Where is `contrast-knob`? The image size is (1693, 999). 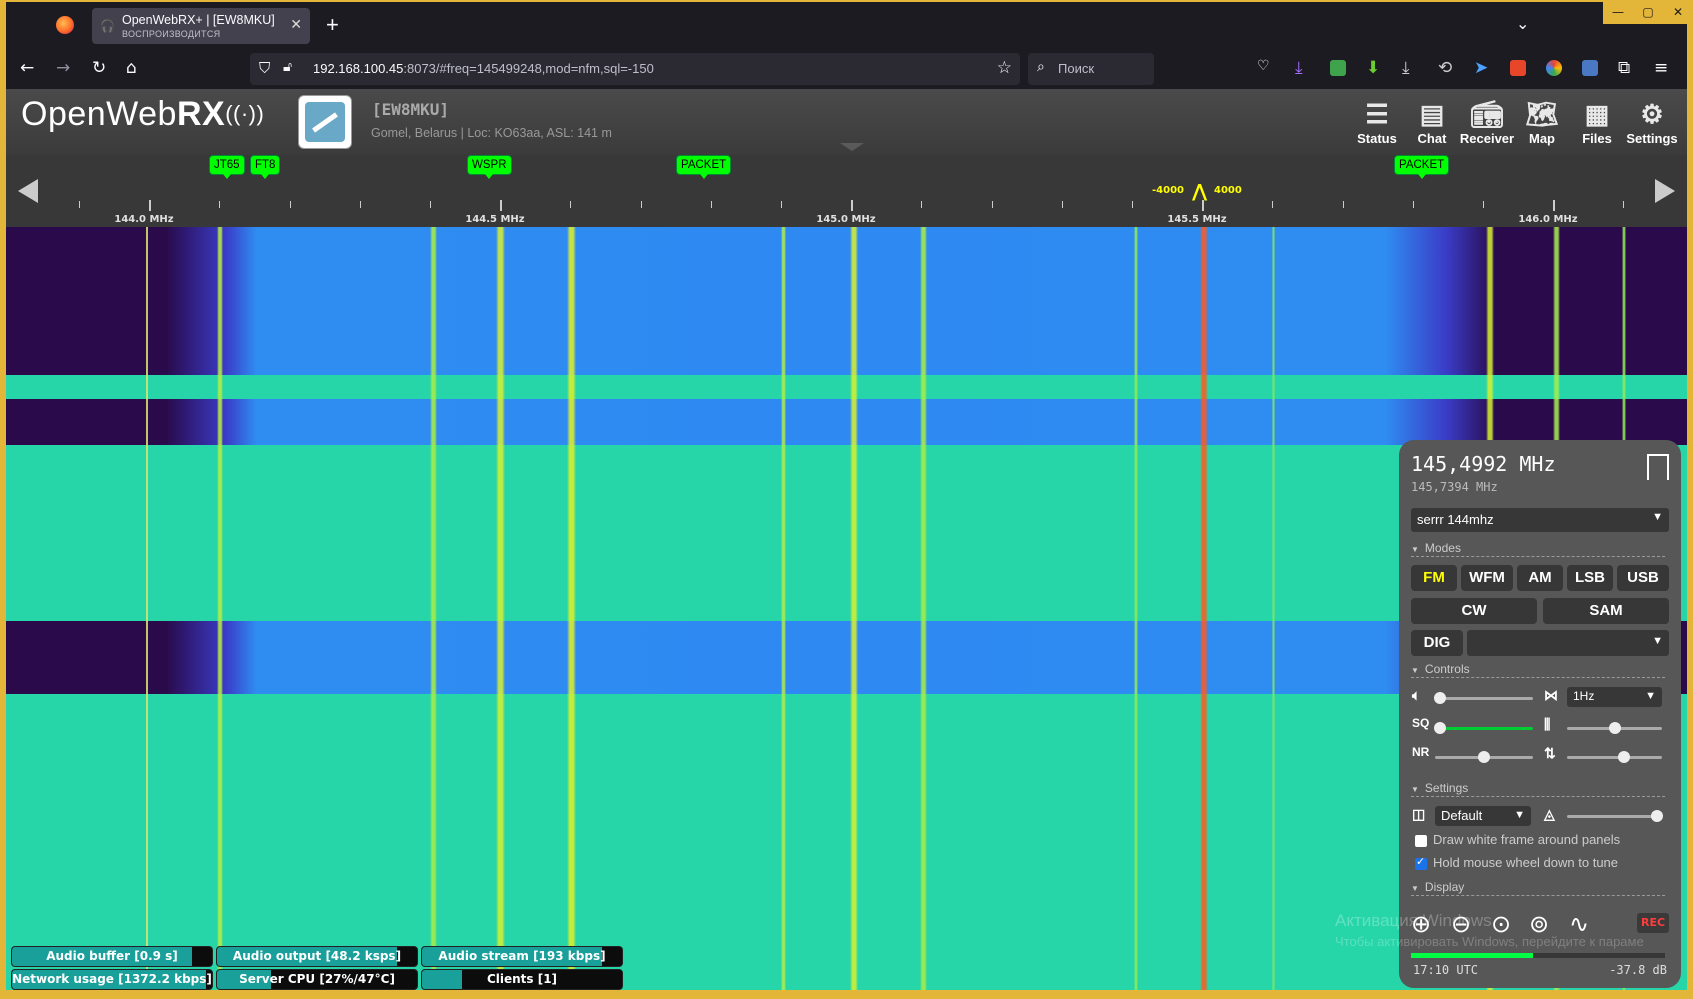 contrast-knob is located at coordinates (1657, 816).